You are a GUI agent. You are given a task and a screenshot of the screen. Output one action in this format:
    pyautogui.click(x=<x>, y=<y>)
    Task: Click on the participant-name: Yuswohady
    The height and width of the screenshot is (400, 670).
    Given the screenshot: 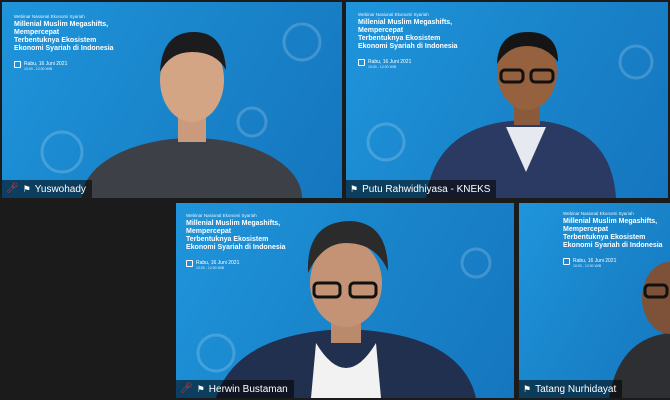 What is the action you would take?
    pyautogui.click(x=60, y=189)
    